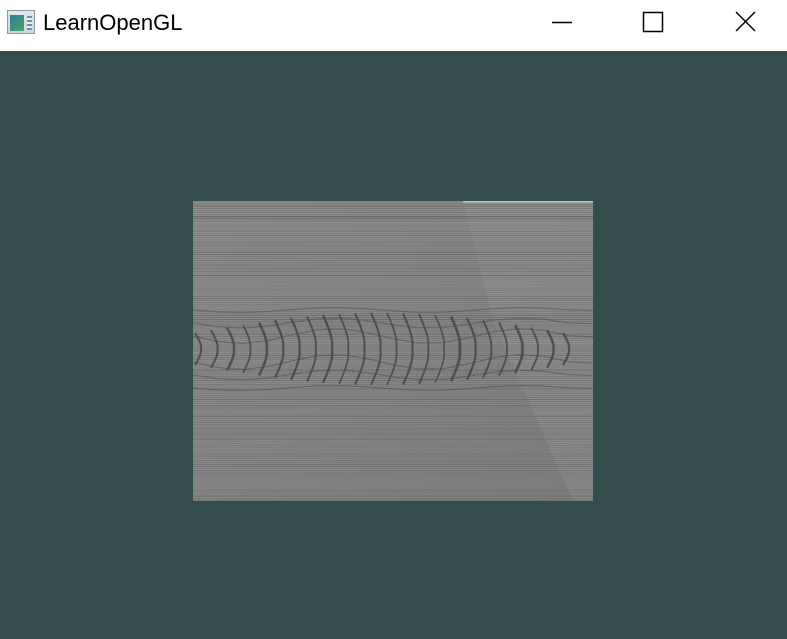  I want to click on maximize-button, so click(653, 22).